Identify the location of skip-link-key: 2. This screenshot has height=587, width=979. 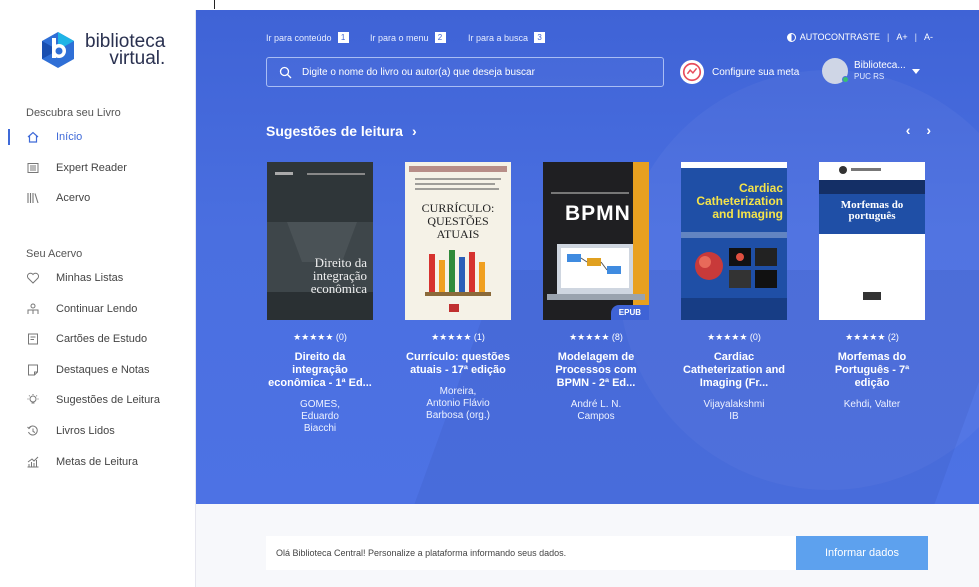
(440, 37).